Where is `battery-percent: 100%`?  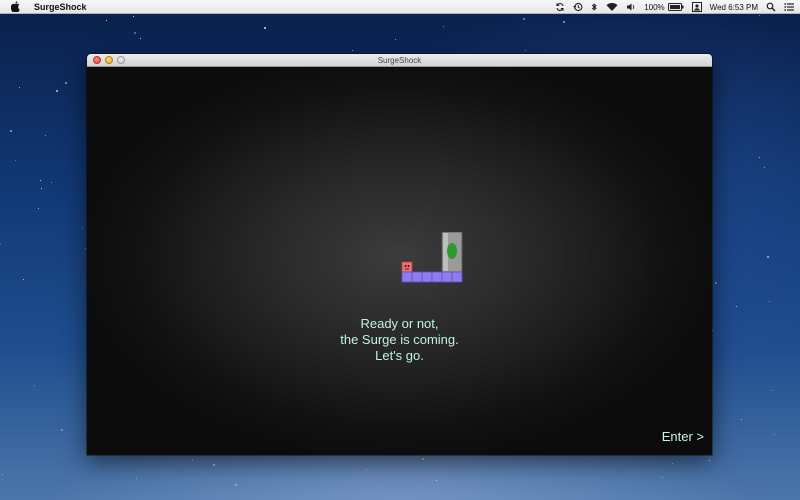
battery-percent: 100% is located at coordinates (654, 7).